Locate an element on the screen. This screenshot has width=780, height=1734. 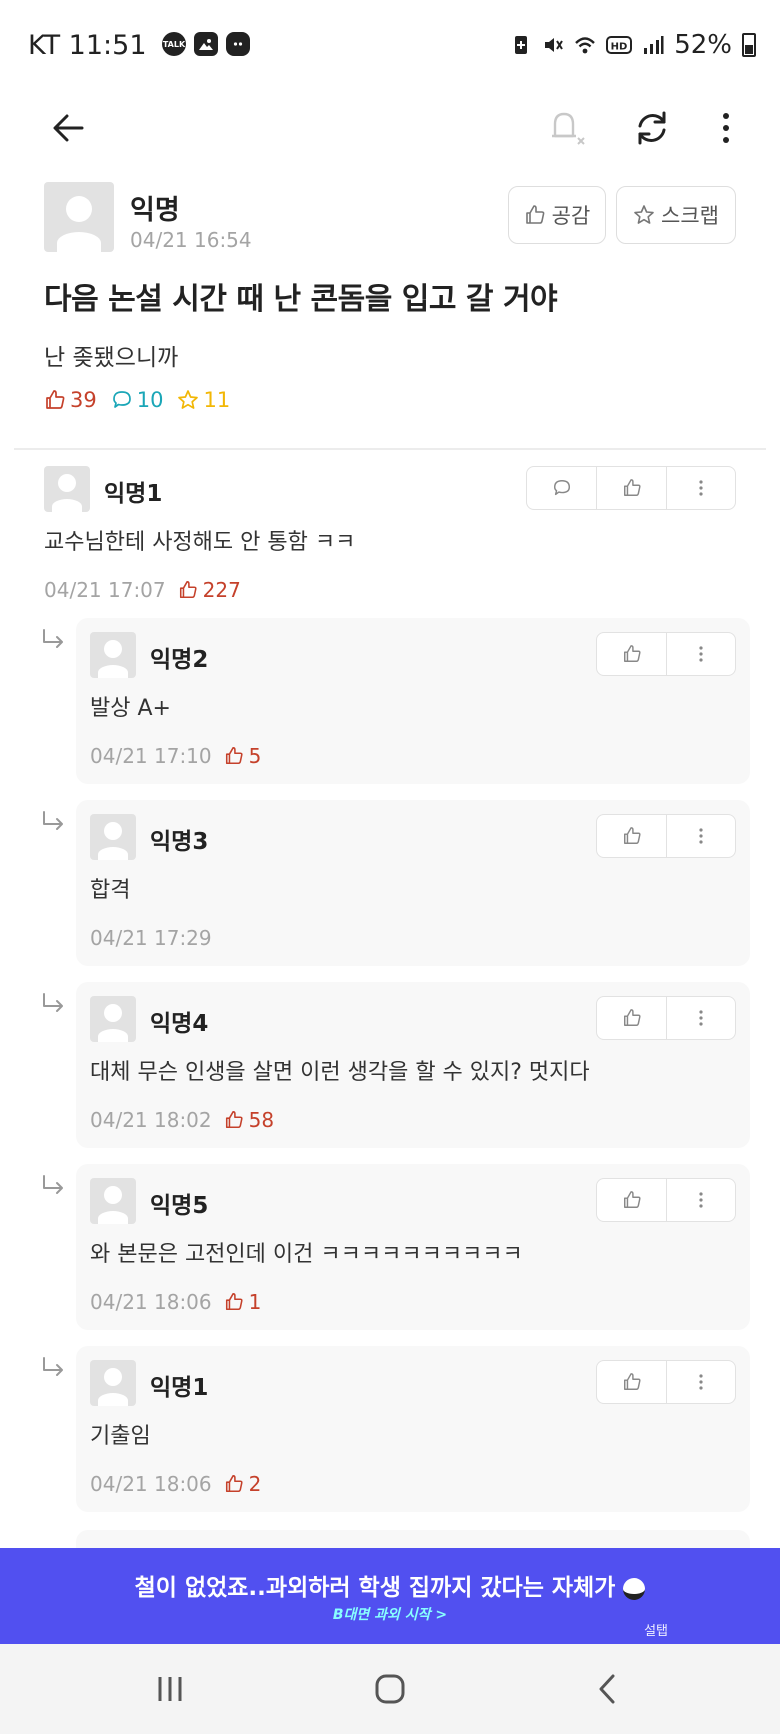
reply-author: 익명5 is located at coordinates (179, 1206).